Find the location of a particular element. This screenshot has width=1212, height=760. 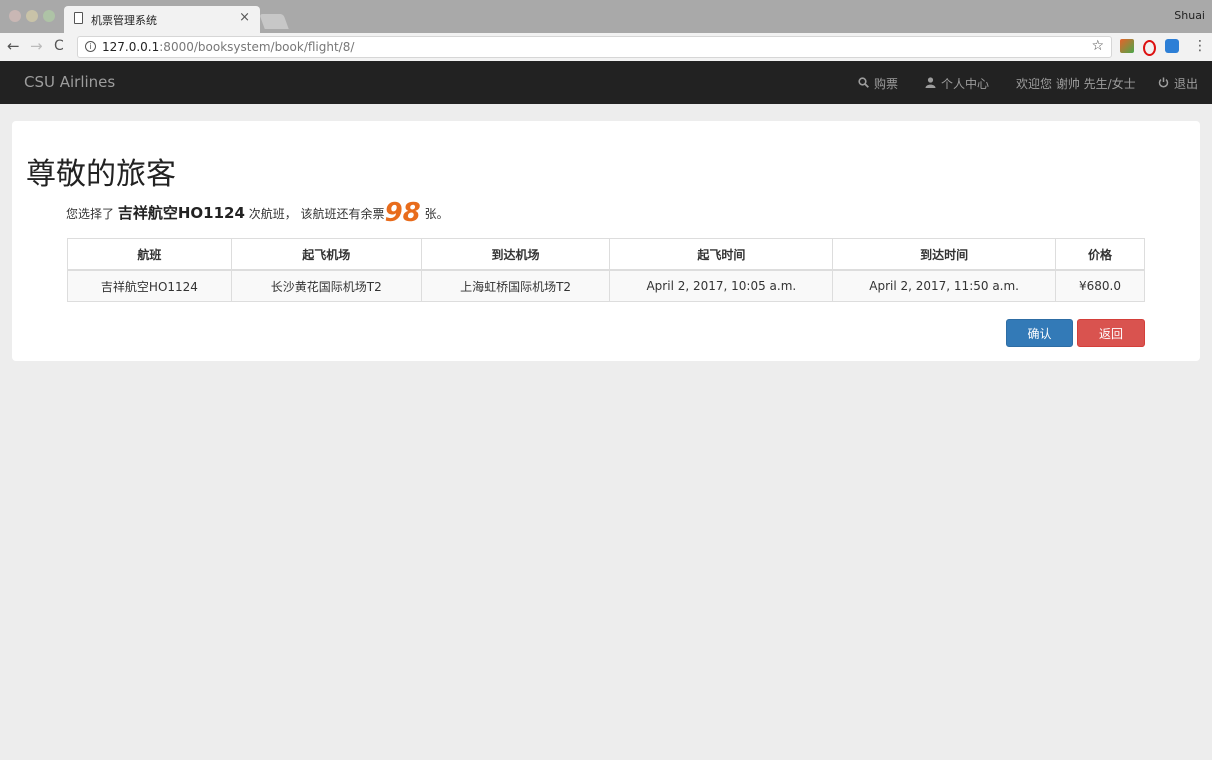

search-icon is located at coordinates (863, 84).